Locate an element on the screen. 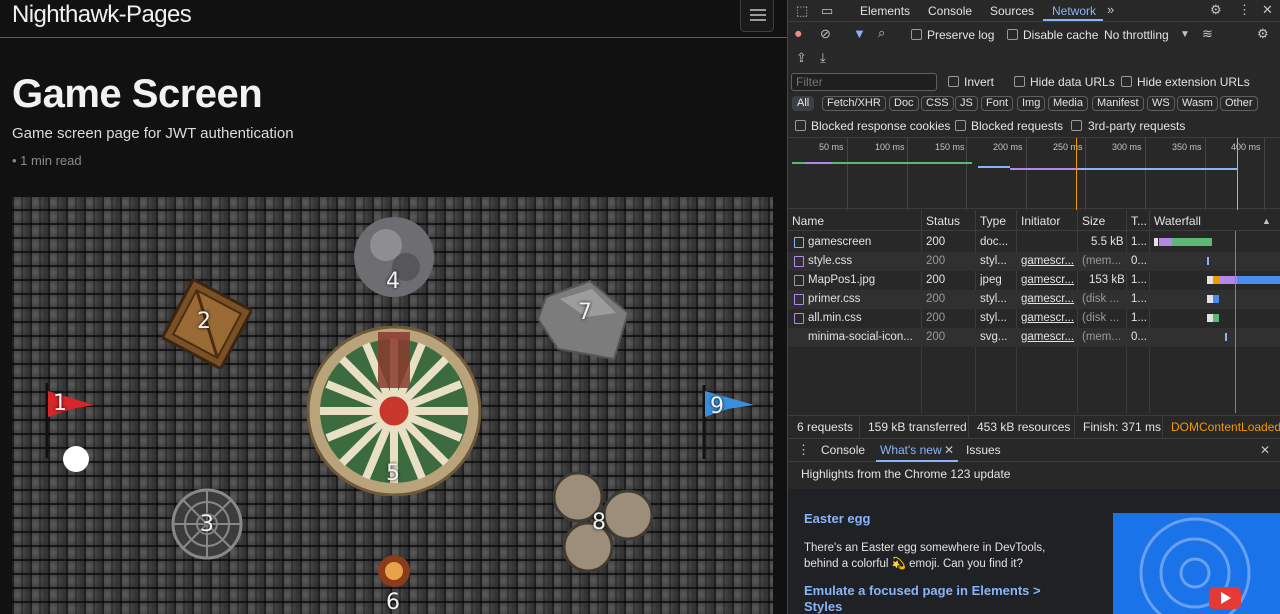 The image size is (1280, 614). tab-sources: Sources is located at coordinates (1012, 11).